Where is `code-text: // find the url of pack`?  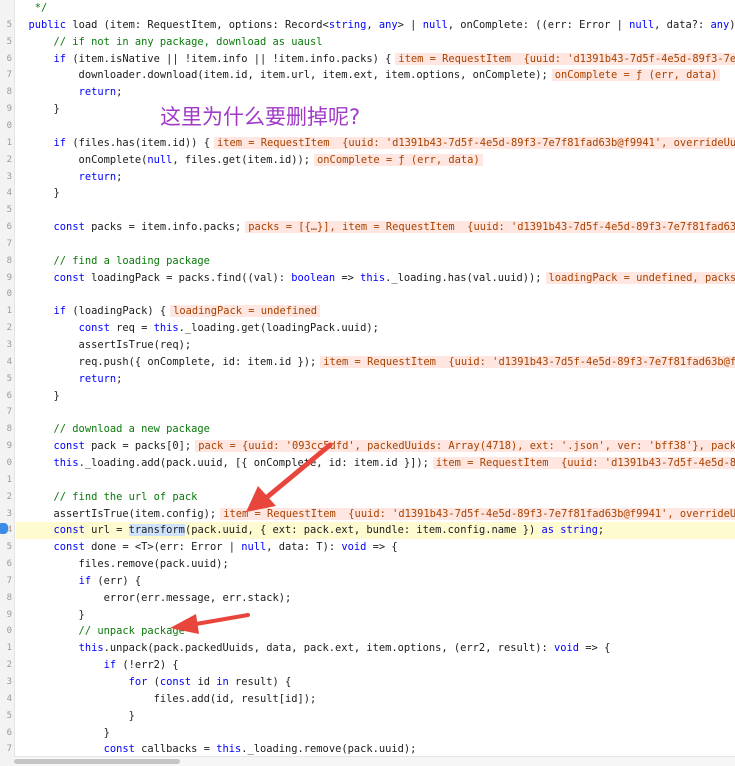
code-text: // find the url of pack is located at coordinates (107, 496).